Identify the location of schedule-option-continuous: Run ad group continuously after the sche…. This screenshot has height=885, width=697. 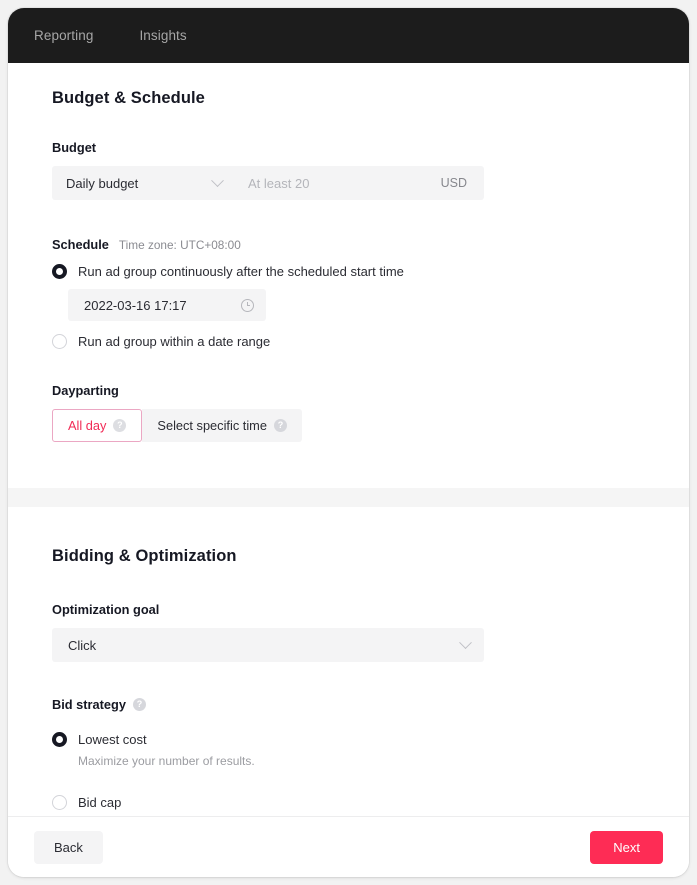
(348, 271).